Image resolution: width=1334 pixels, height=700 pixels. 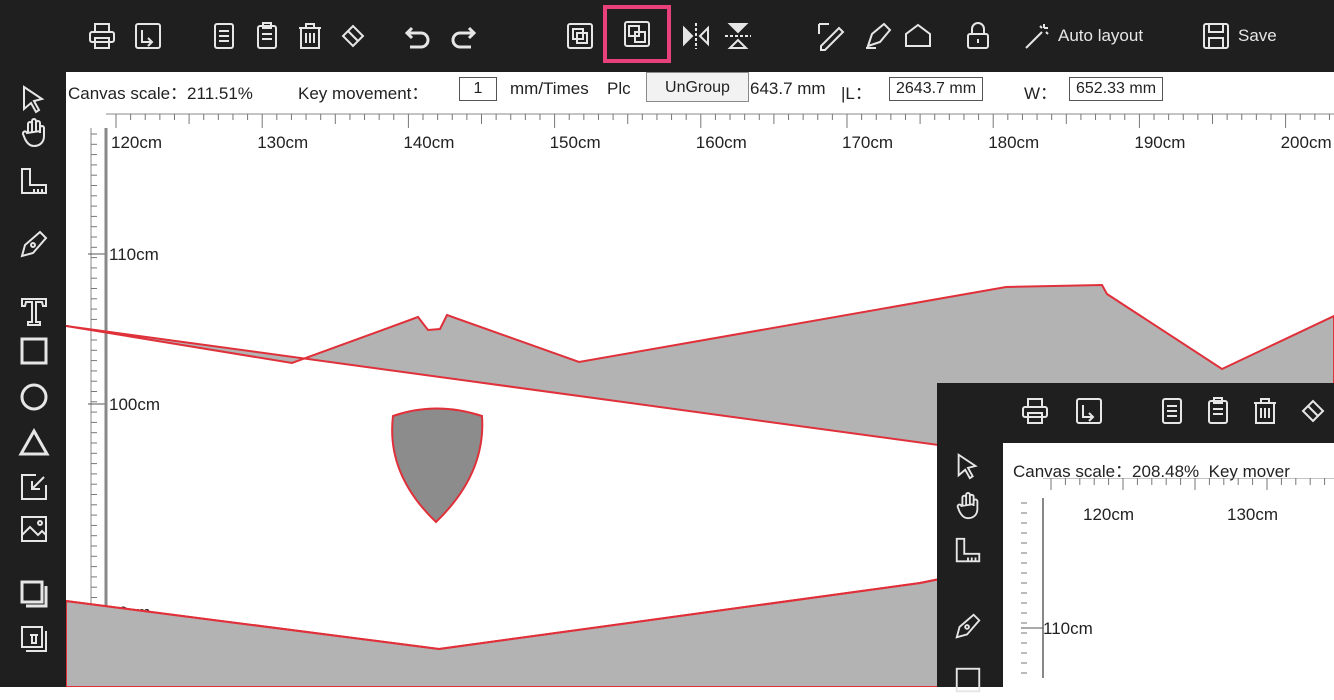 I want to click on print-icon, so click(x=102, y=36).